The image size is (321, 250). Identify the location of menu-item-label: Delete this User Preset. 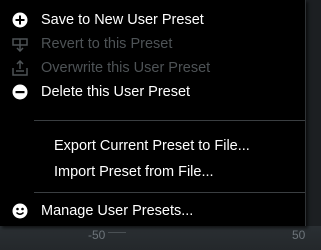
(116, 92).